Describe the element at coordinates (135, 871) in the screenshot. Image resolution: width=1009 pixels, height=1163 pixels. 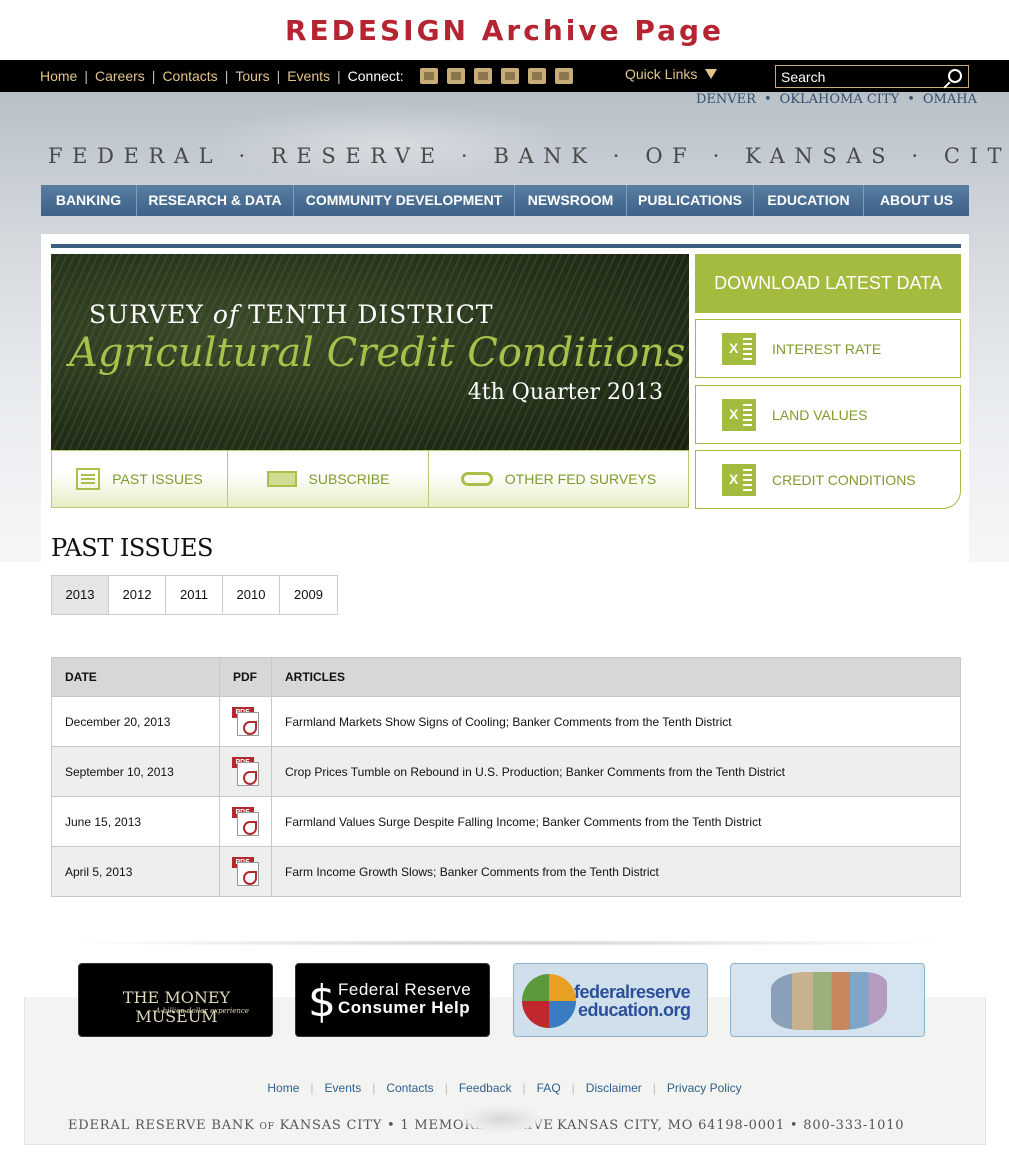
I see `row-date: April 5, 2013` at that location.